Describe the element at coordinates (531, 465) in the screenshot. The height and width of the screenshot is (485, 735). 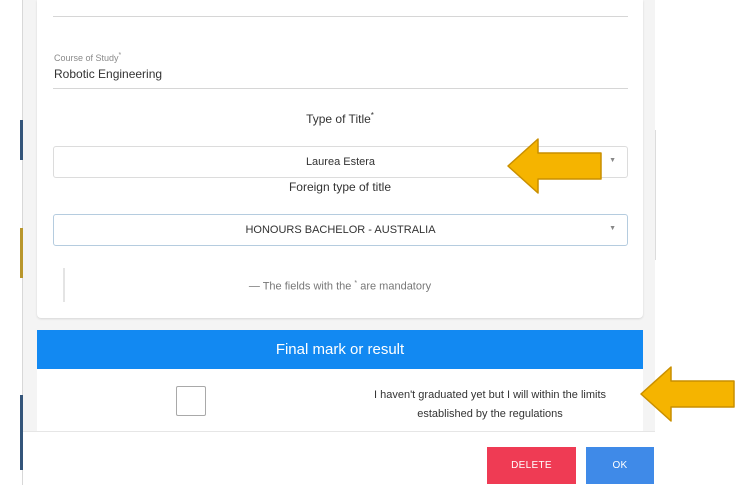
I see `delete-button: DELETE` at that location.